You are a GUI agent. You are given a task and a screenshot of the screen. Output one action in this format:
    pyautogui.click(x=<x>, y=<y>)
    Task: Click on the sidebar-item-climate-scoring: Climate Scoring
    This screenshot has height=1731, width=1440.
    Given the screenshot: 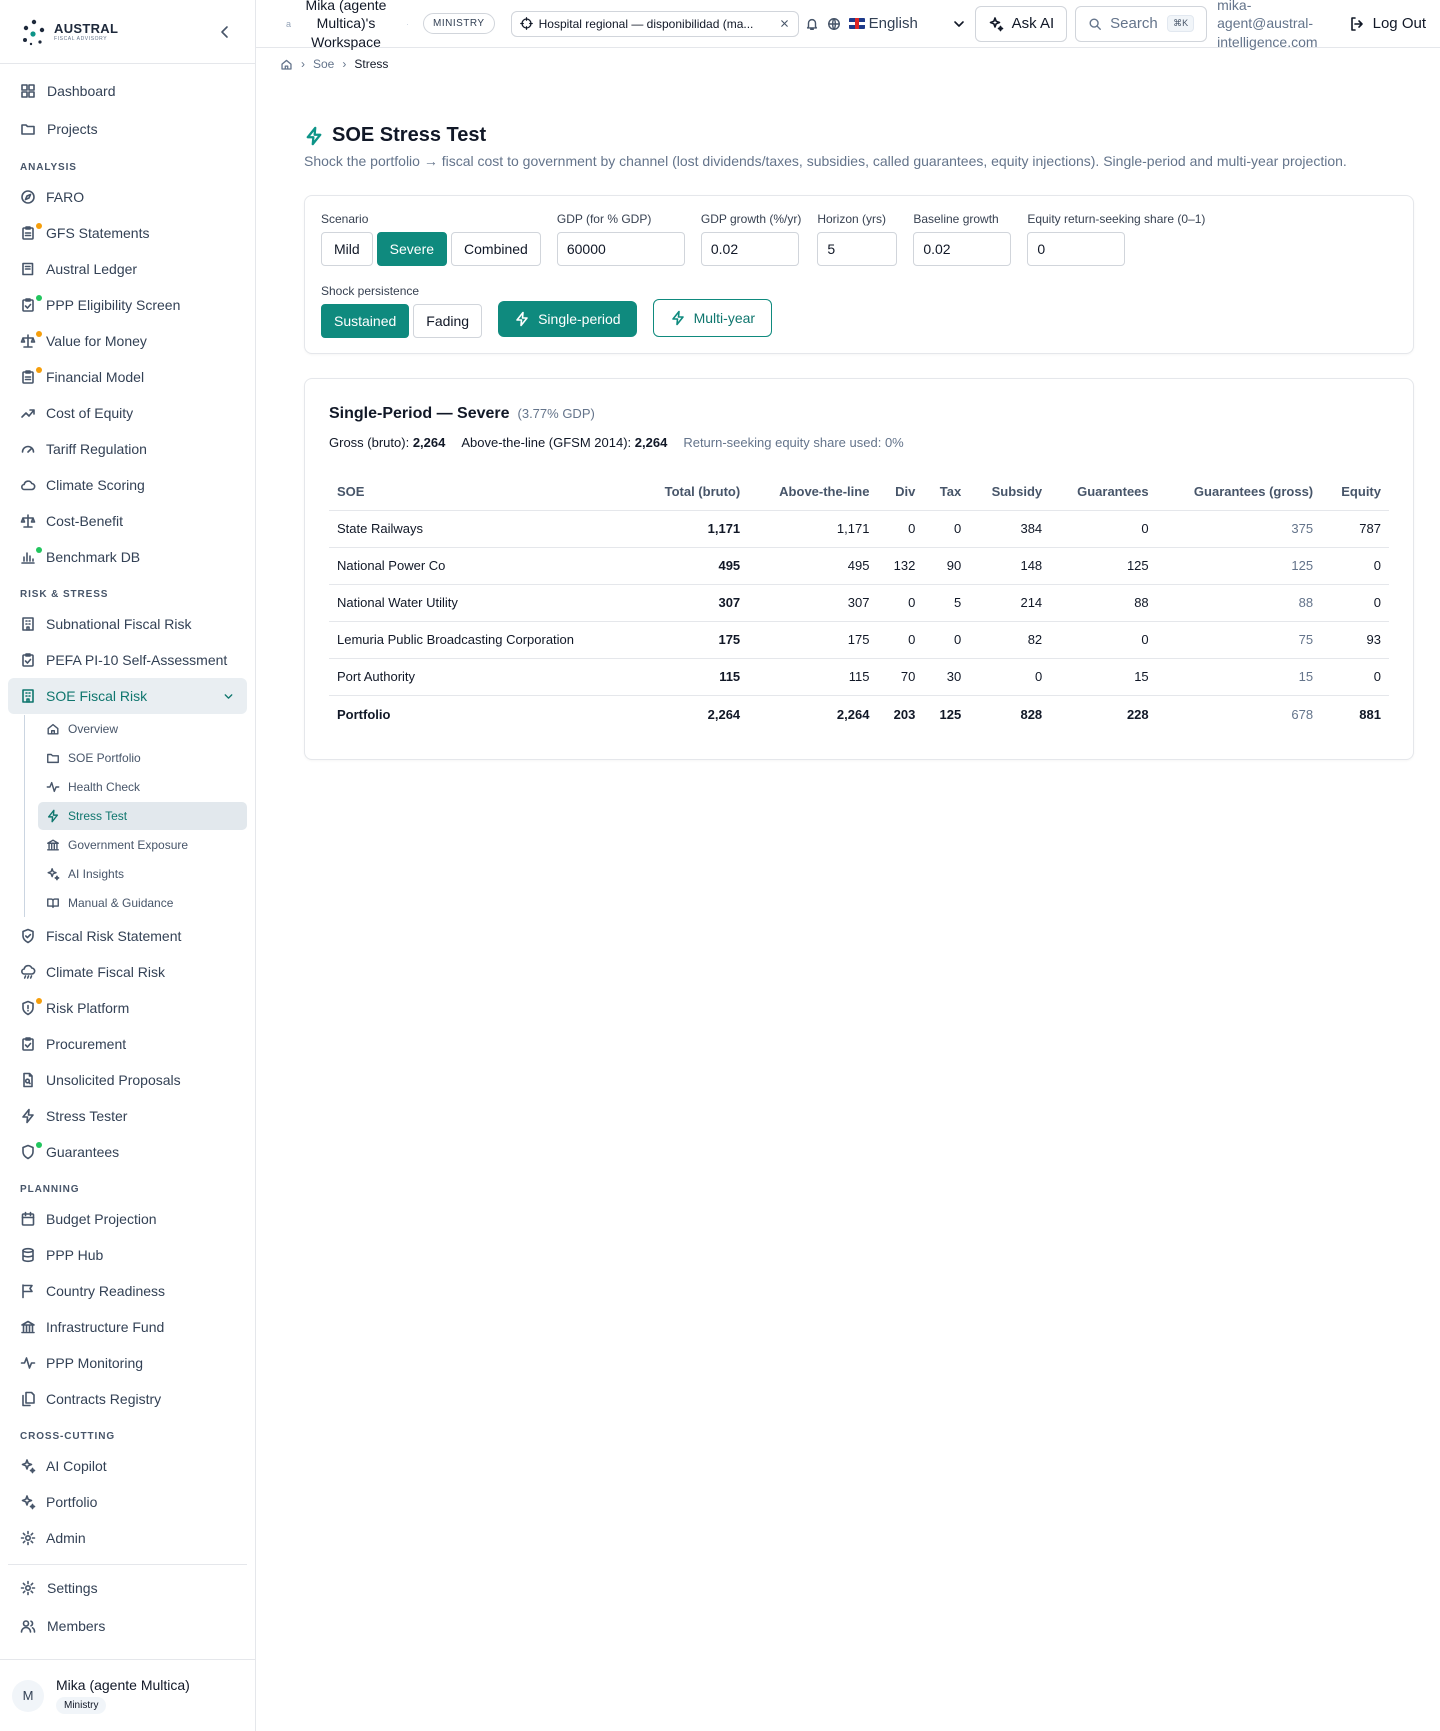 What is the action you would take?
    pyautogui.click(x=127, y=485)
    